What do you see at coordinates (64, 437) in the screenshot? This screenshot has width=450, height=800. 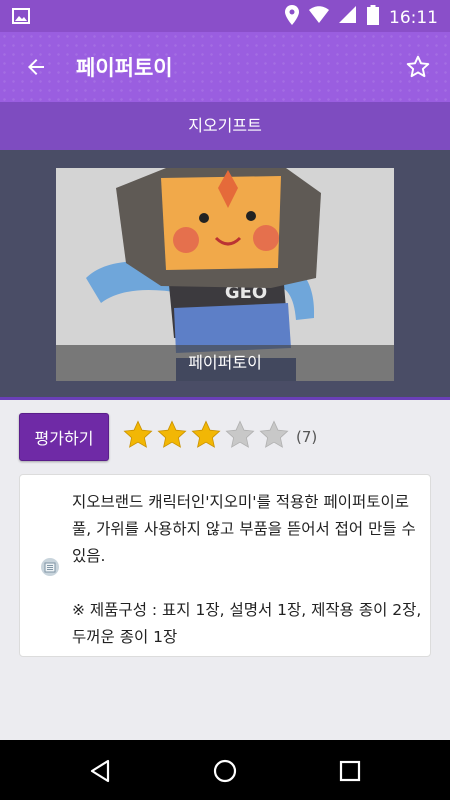 I see `rate-button: 평가하기` at bounding box center [64, 437].